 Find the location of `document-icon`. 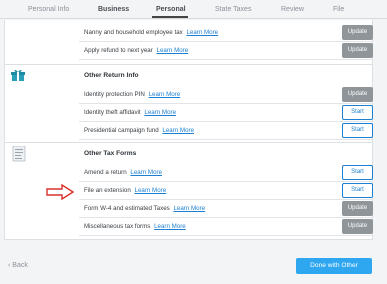

document-icon is located at coordinates (19, 153).